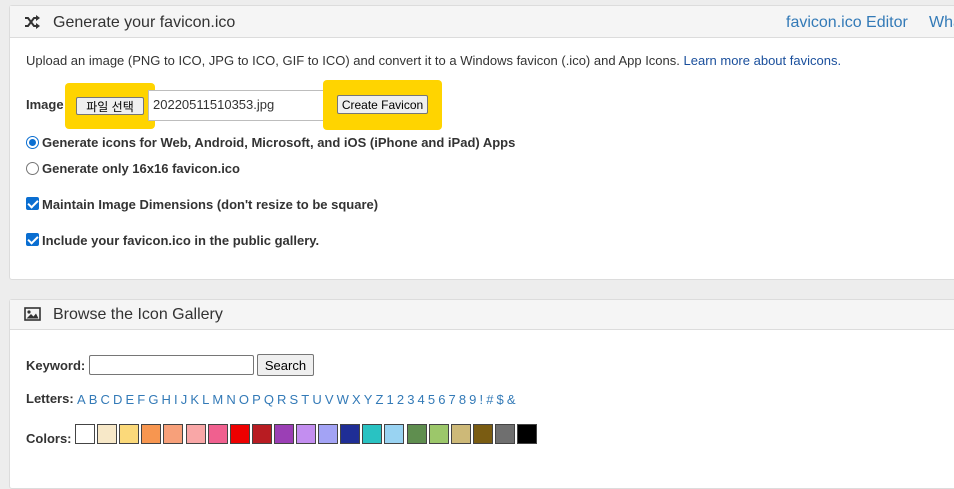 This screenshot has height=489, width=954. What do you see at coordinates (400, 399) in the screenshot?
I see `letter-link: 2` at bounding box center [400, 399].